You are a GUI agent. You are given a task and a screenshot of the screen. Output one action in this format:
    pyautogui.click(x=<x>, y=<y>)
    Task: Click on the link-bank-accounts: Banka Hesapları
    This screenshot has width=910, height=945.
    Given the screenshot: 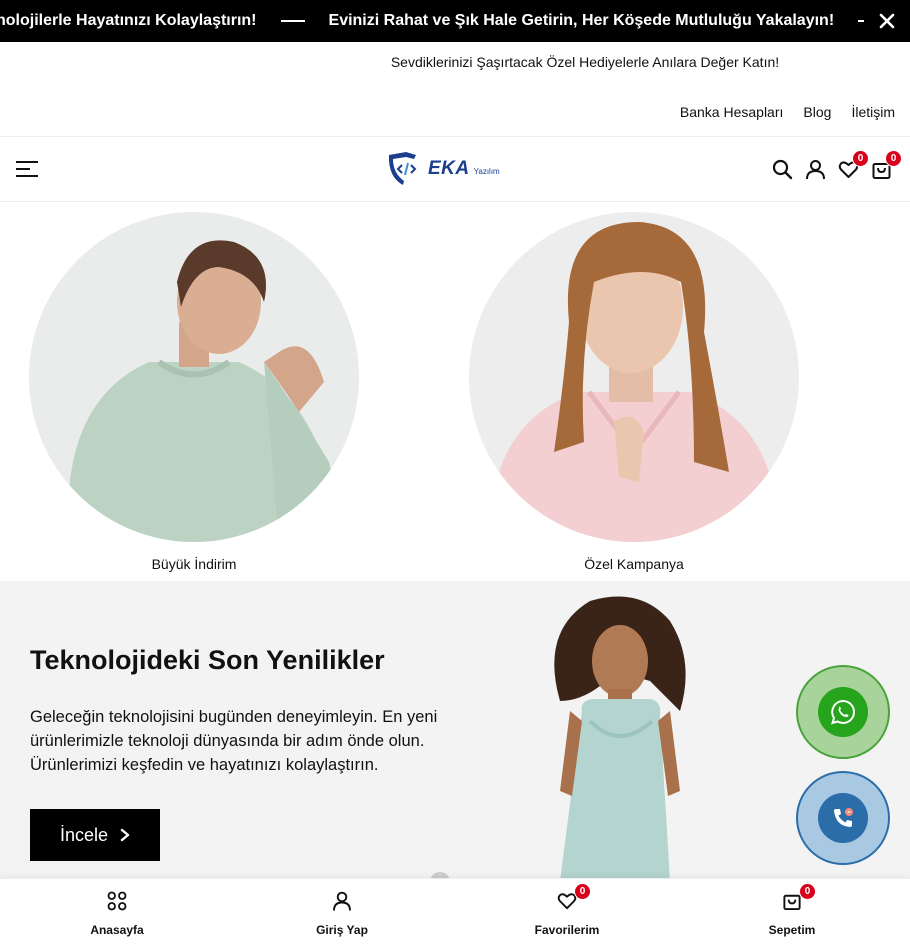 What is the action you would take?
    pyautogui.click(x=732, y=112)
    